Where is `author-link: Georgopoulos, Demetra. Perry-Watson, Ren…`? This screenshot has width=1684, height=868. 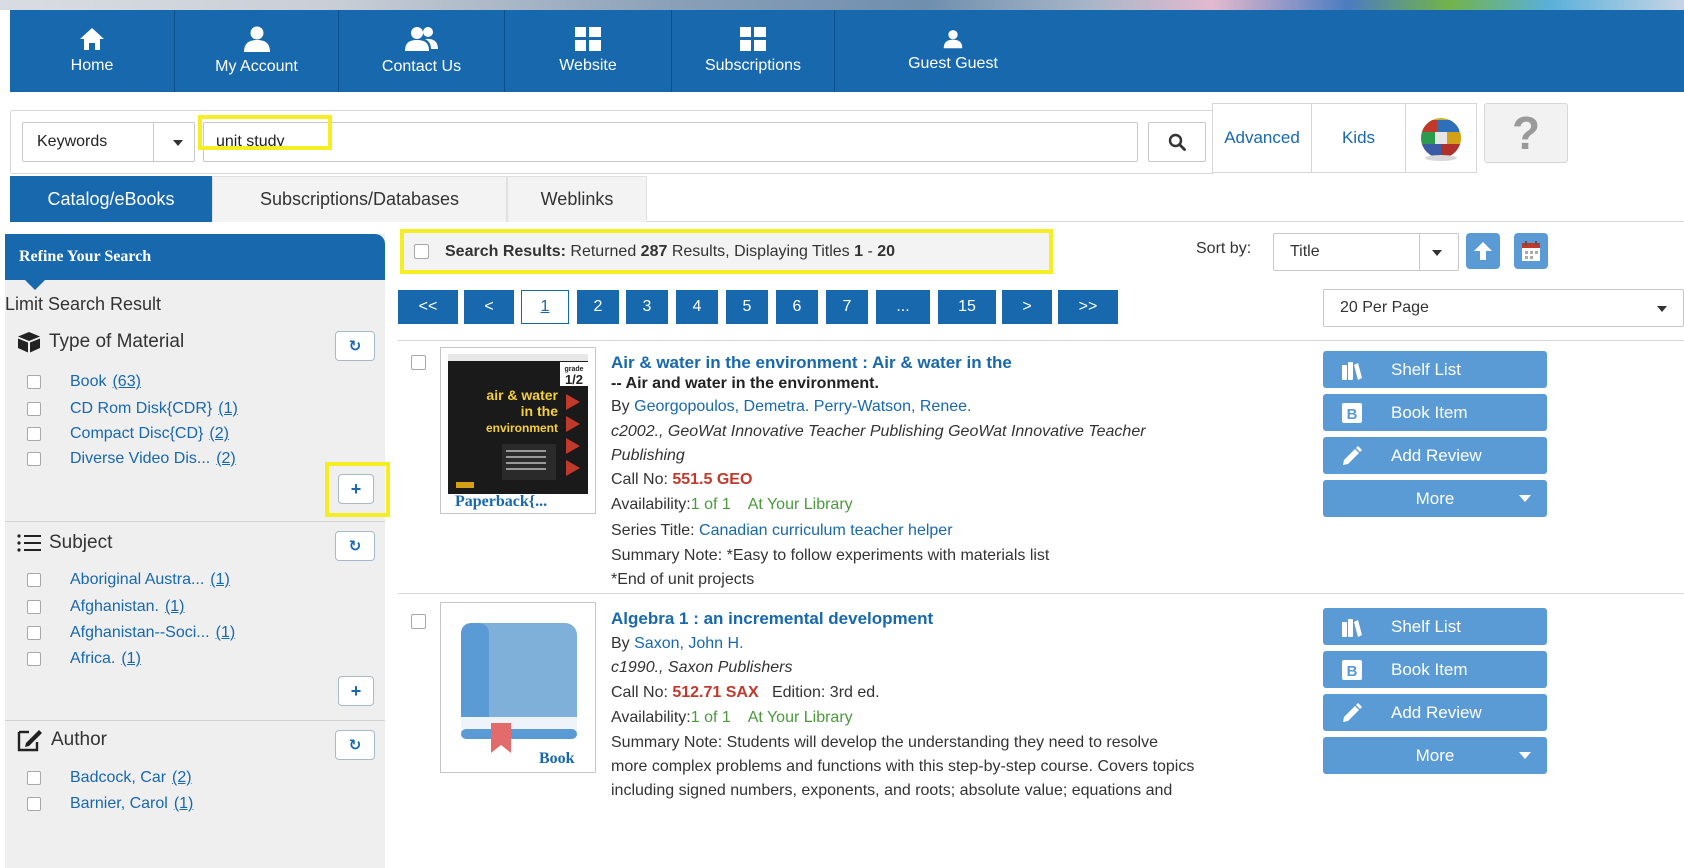
author-link: Georgopoulos, Demetra. Perry-Watson, Ren… is located at coordinates (802, 406).